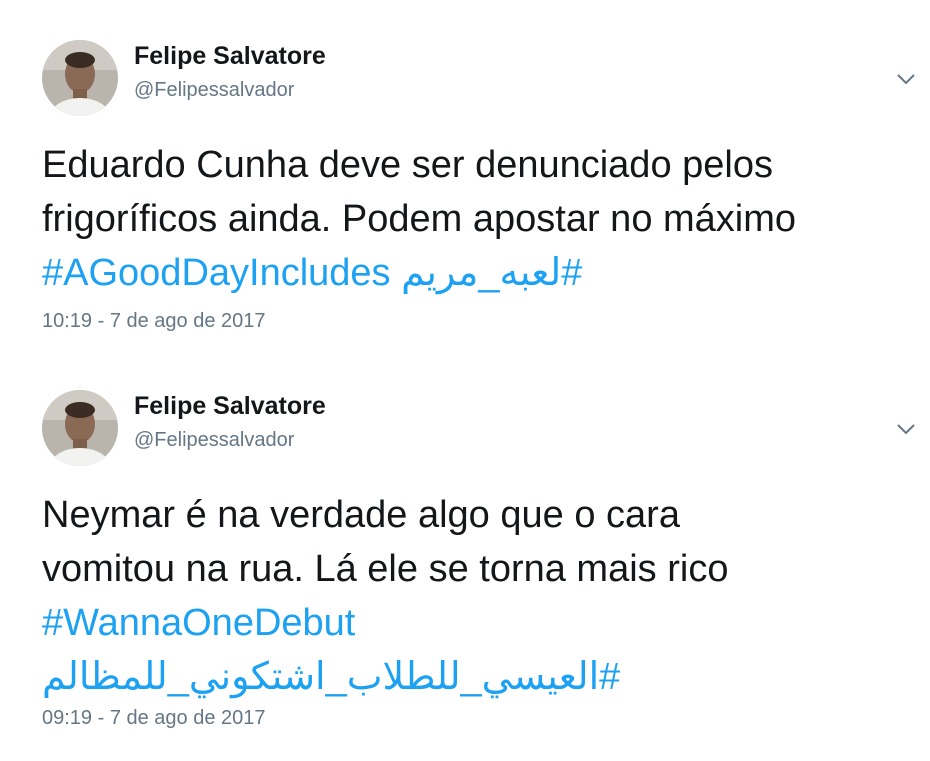 The height and width of the screenshot is (761, 930). I want to click on tweet-text-line: Eduardo Cunha deve ser denunciado pelos, so click(407, 165).